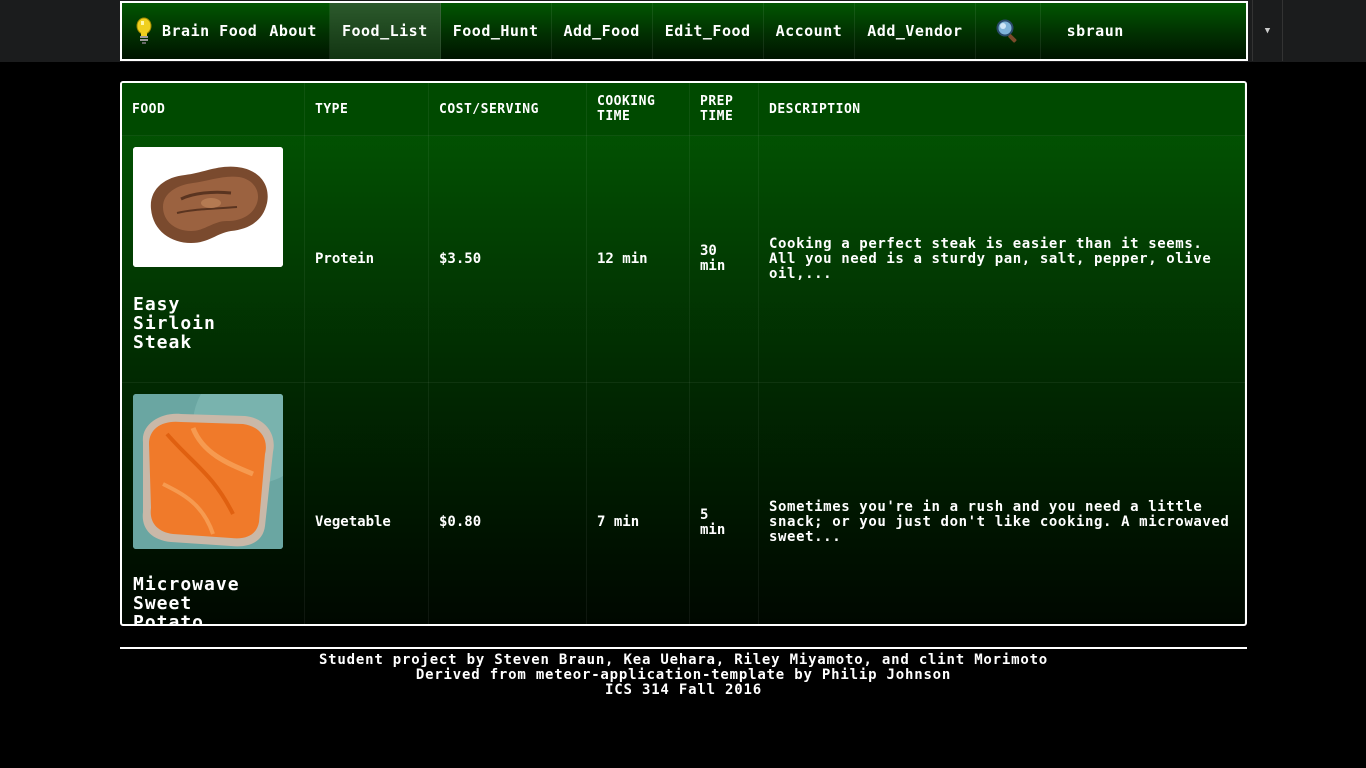 This screenshot has width=1366, height=768. Describe the element at coordinates (638, 503) in the screenshot. I see `food-cooking-time: 7 min` at that location.